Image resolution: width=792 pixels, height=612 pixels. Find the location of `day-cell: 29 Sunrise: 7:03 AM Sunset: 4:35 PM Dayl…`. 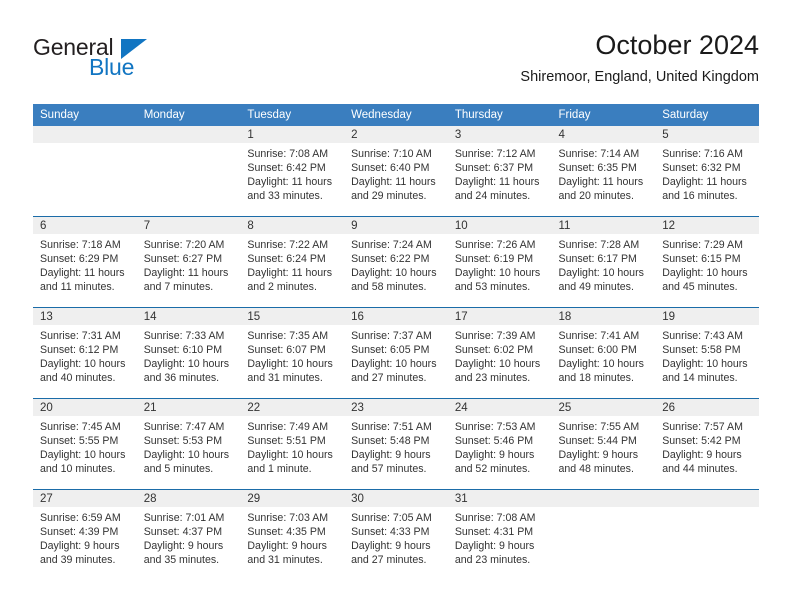

day-cell: 29 Sunrise: 7:03 AM Sunset: 4:35 PM Dayl… is located at coordinates (292, 534).